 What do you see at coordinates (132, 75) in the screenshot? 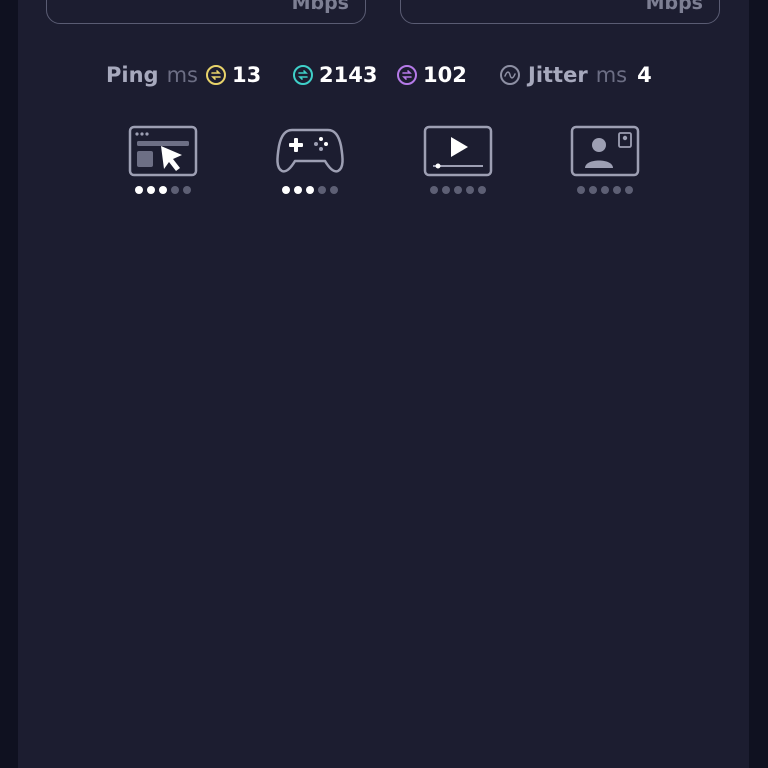
I see `ping-label: Ping` at bounding box center [132, 75].